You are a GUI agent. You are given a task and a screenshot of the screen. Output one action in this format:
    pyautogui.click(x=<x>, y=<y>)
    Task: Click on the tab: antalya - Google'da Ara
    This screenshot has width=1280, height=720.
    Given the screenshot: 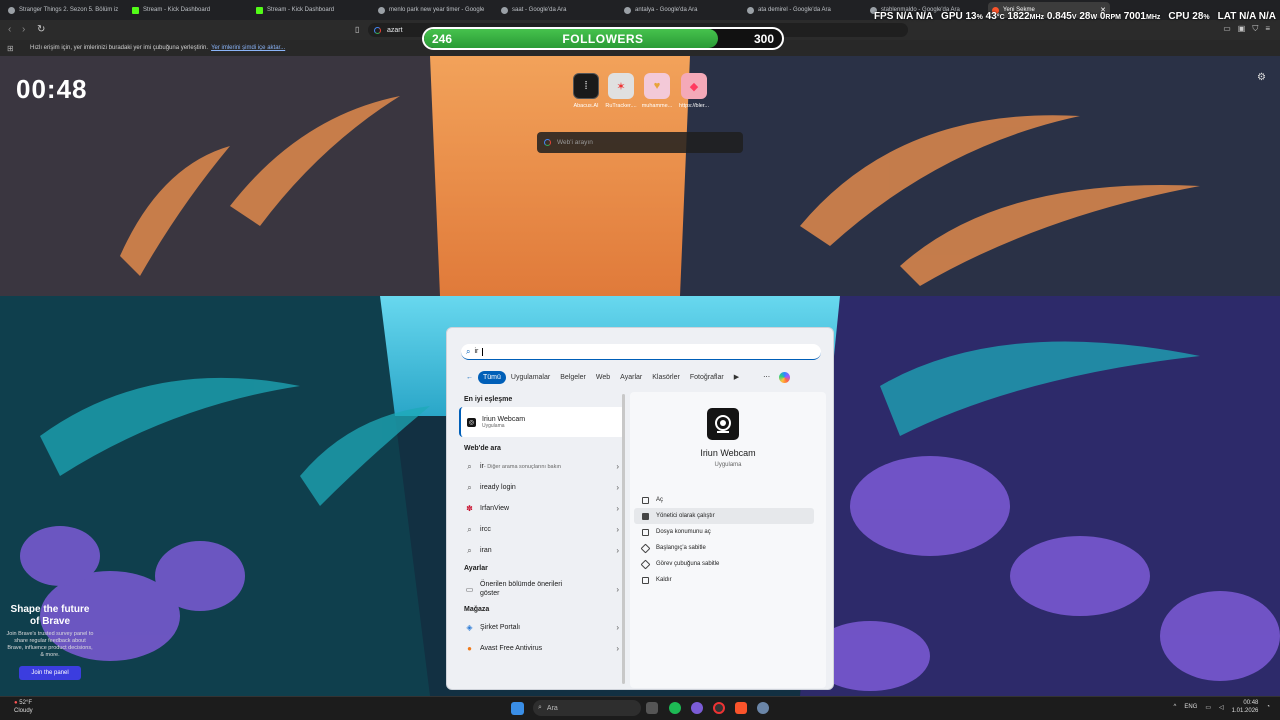 What is the action you would take?
    pyautogui.click(x=681, y=10)
    